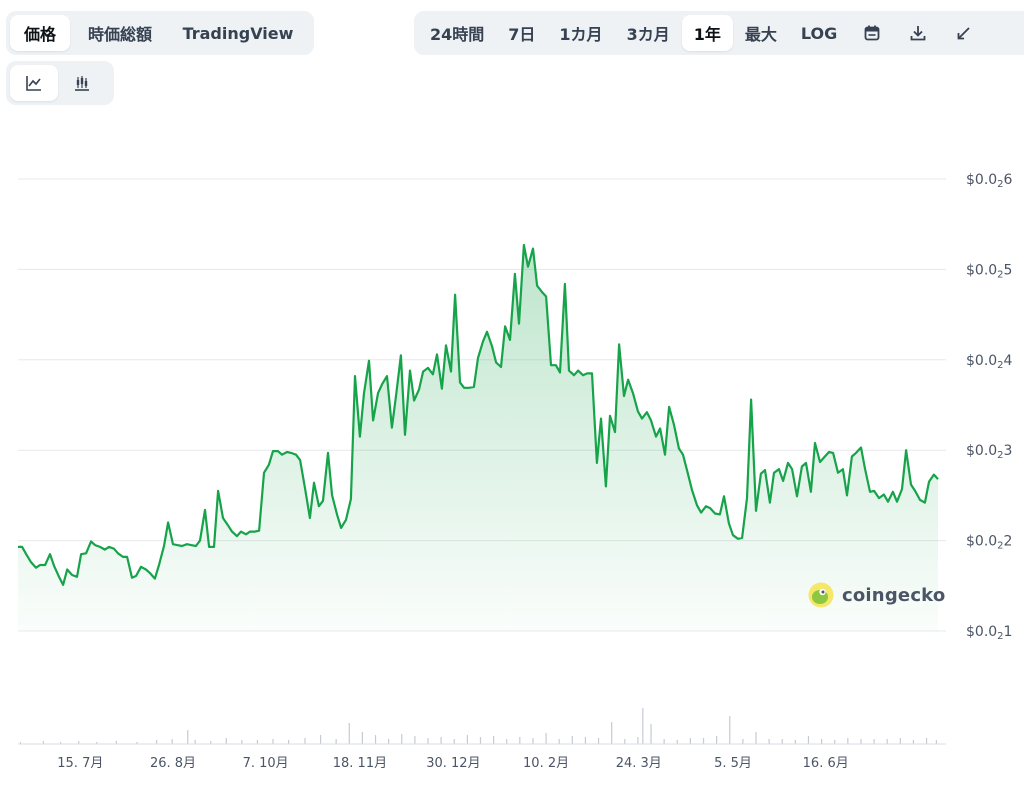  What do you see at coordinates (478, 726) in the screenshot?
I see `volume-bars` at bounding box center [478, 726].